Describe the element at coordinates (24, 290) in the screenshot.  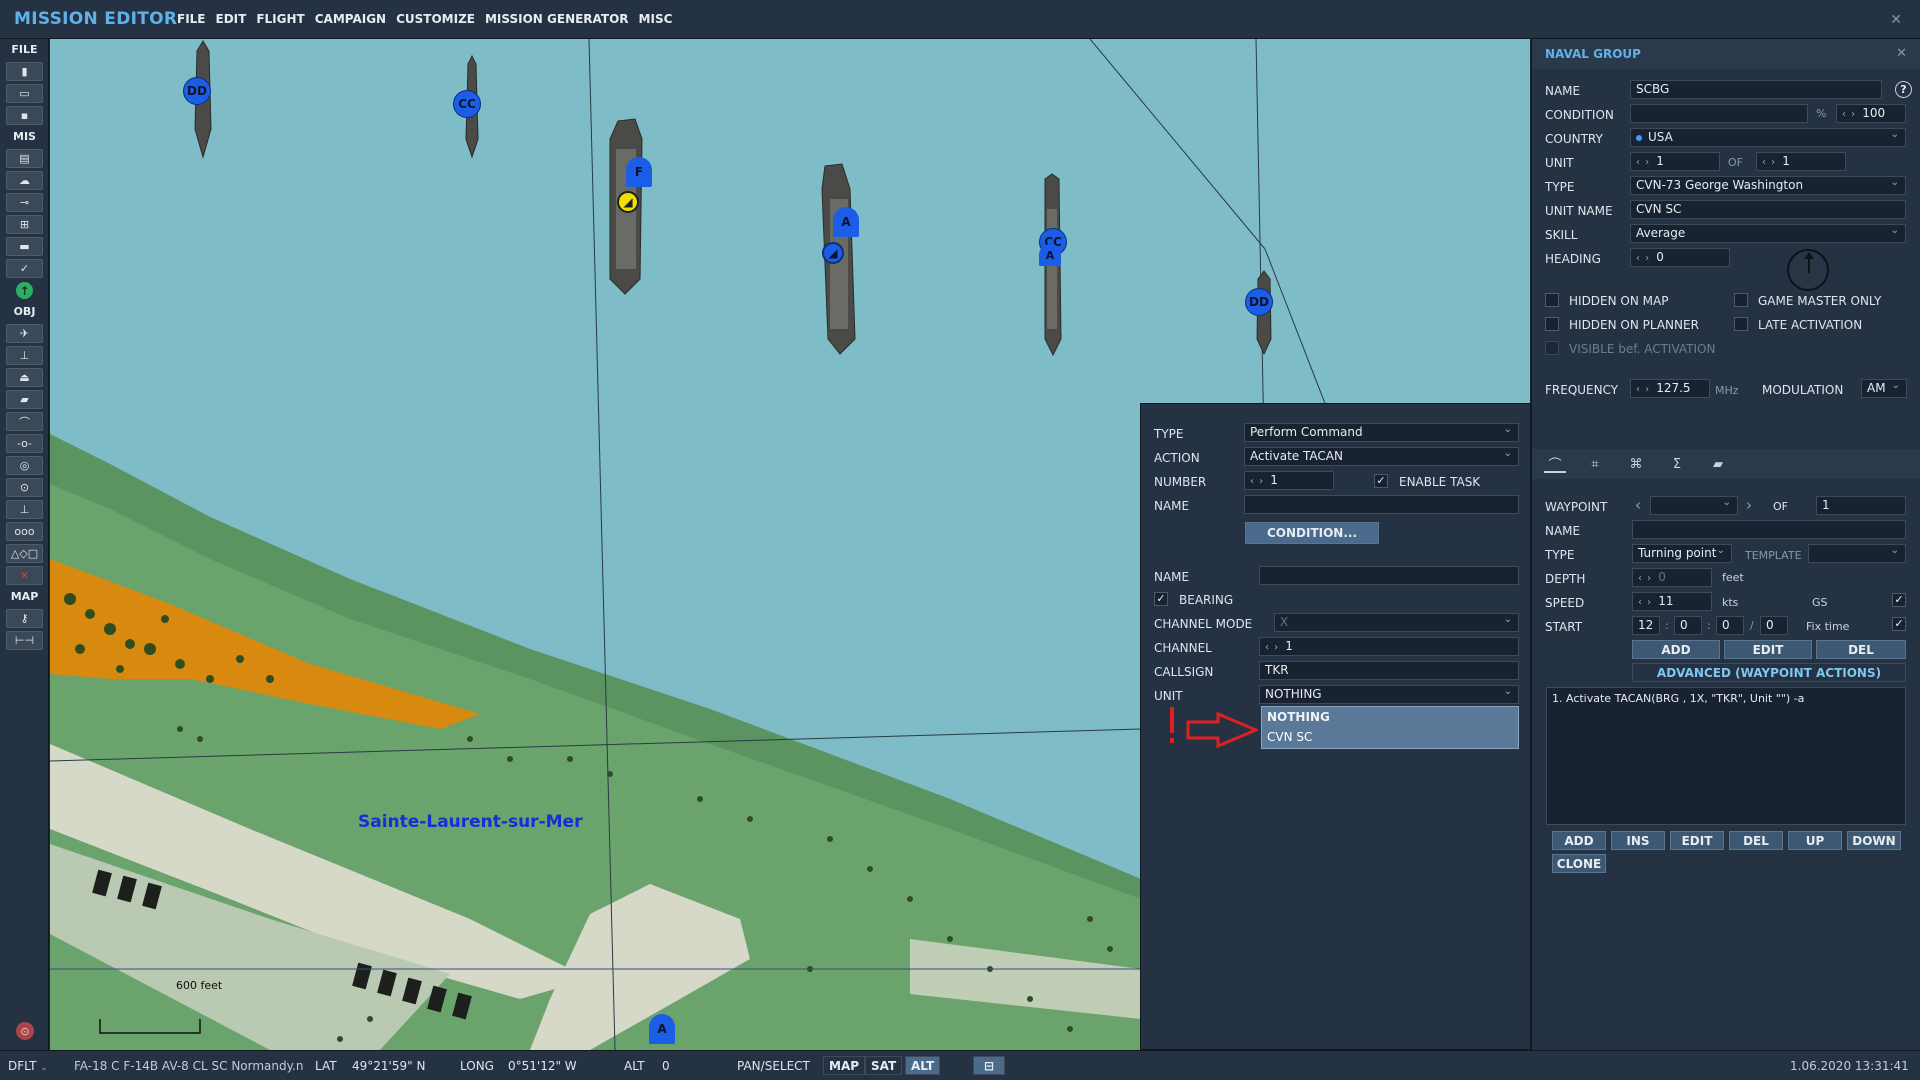
I see `goals-button: ↑` at that location.